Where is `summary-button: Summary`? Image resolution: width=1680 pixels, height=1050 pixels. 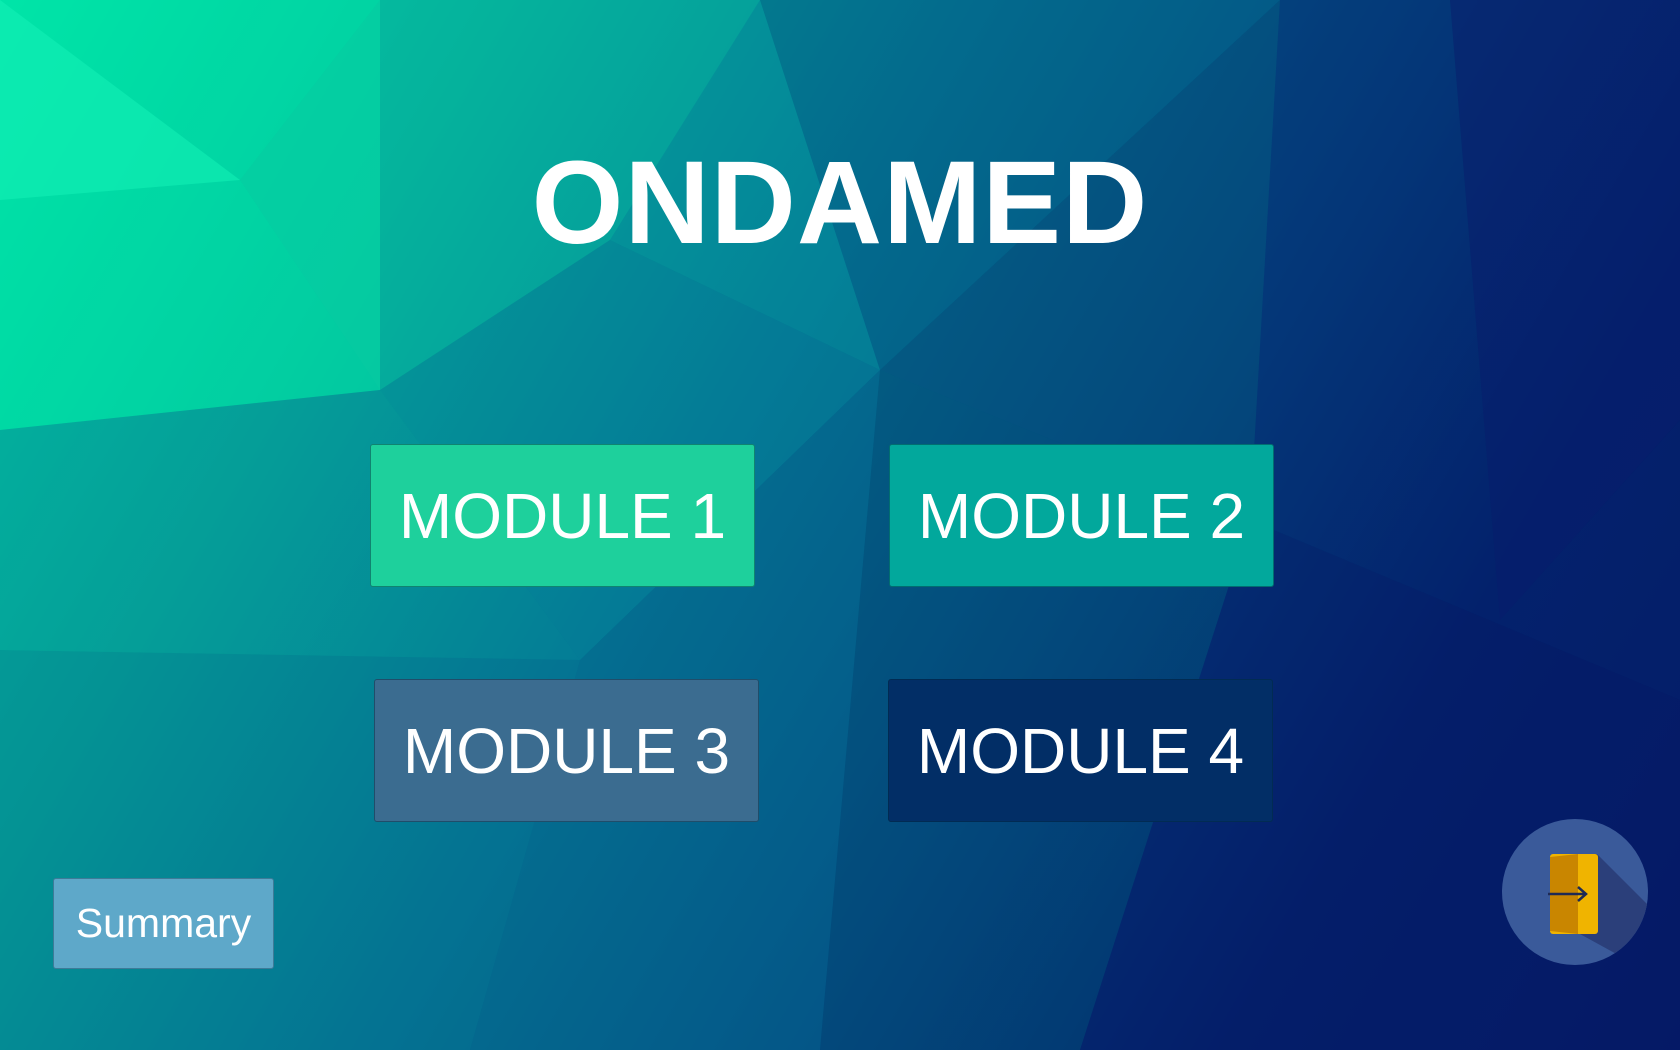
summary-button: Summary is located at coordinates (163, 923).